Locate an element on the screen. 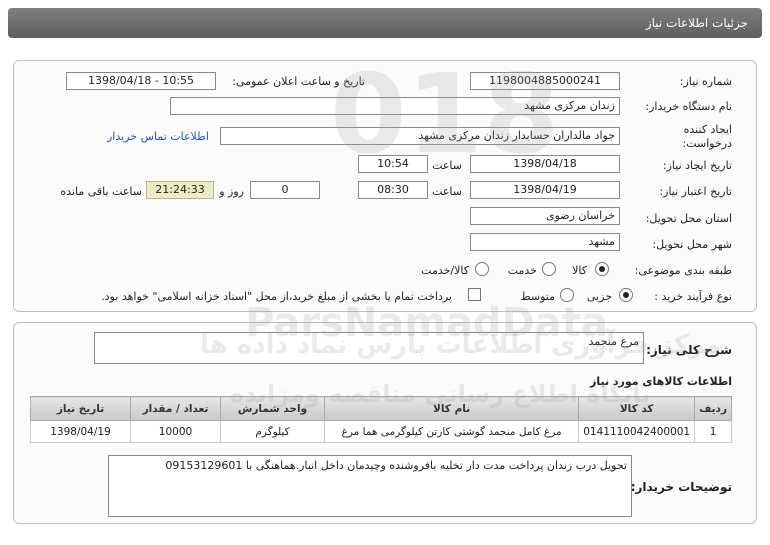 This screenshot has height=545, width=770. validity-time-label: ساعت is located at coordinates (447, 191).